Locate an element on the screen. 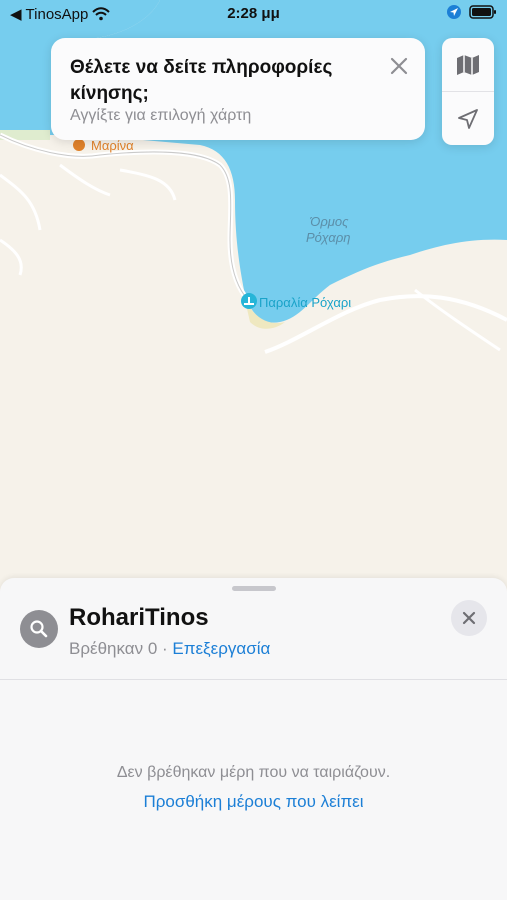  status-bar: ◀ TinosApp 2:28 μμ is located at coordinates (253, 14).